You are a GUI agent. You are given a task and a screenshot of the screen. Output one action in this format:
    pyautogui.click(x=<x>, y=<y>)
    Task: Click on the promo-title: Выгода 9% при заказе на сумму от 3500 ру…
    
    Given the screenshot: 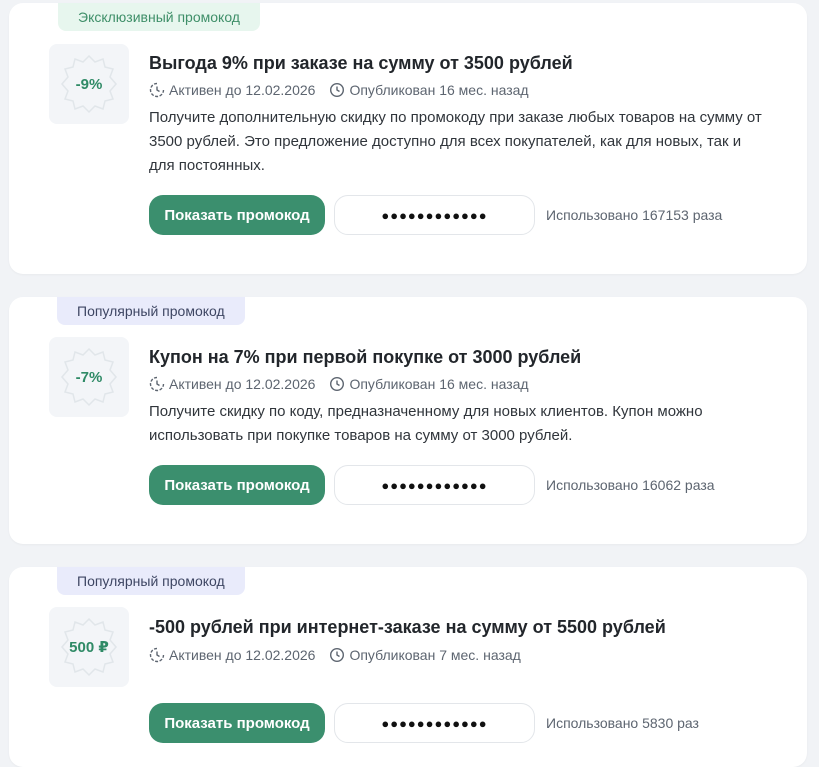 What is the action you would take?
    pyautogui.click(x=361, y=63)
    